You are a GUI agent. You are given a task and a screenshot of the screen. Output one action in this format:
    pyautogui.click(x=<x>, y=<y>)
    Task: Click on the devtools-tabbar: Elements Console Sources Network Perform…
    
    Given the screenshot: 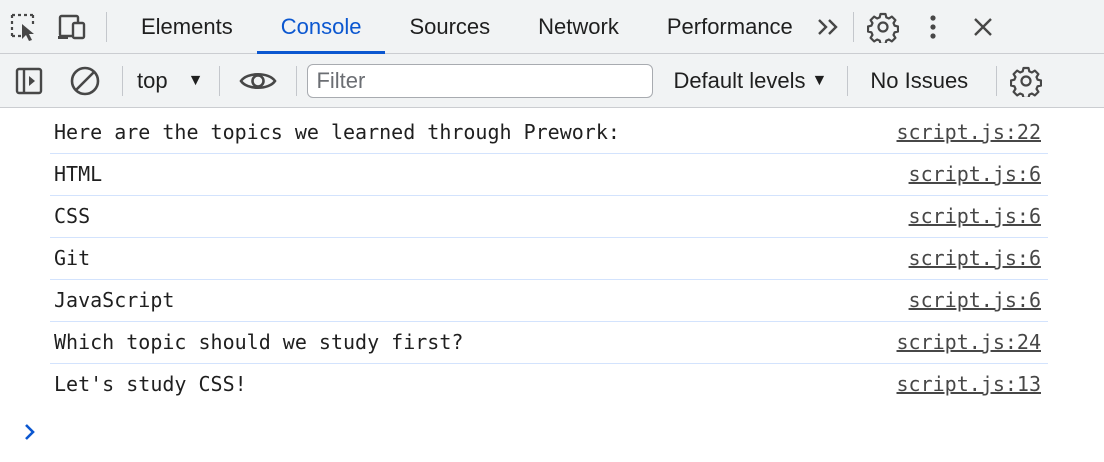 What is the action you would take?
    pyautogui.click(x=552, y=27)
    